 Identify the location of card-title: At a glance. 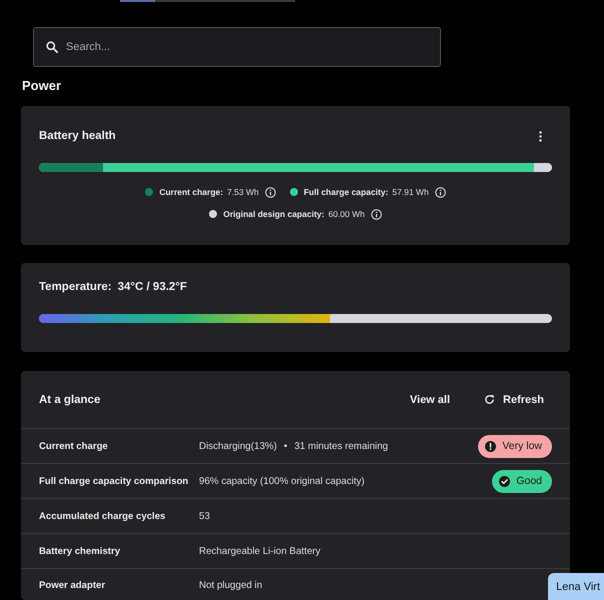
(69, 400).